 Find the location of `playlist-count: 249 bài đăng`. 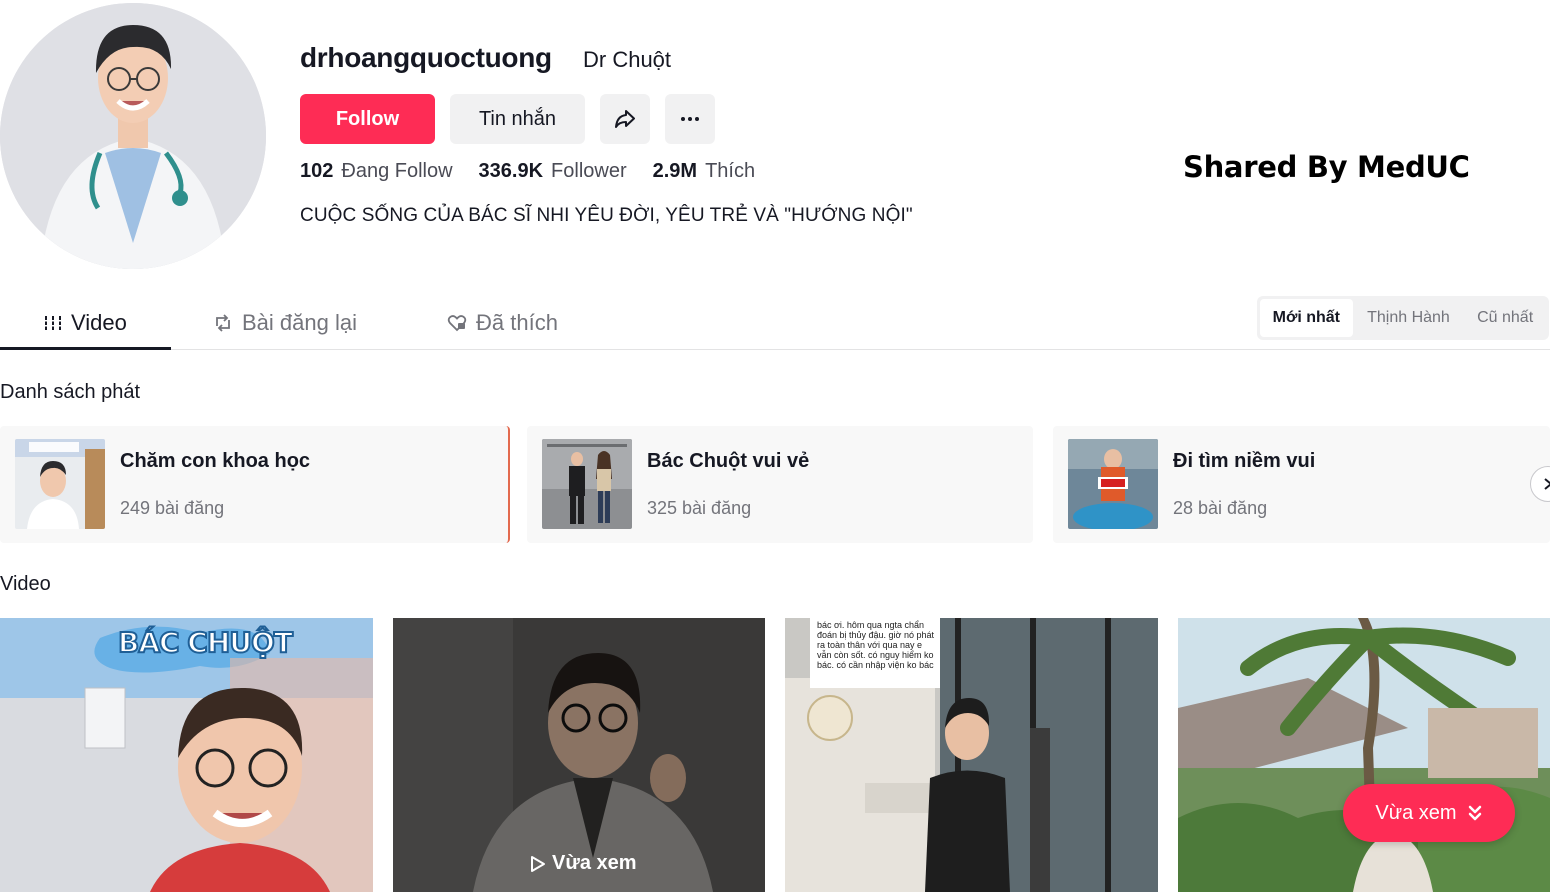

playlist-count: 249 bài đăng is located at coordinates (172, 508).